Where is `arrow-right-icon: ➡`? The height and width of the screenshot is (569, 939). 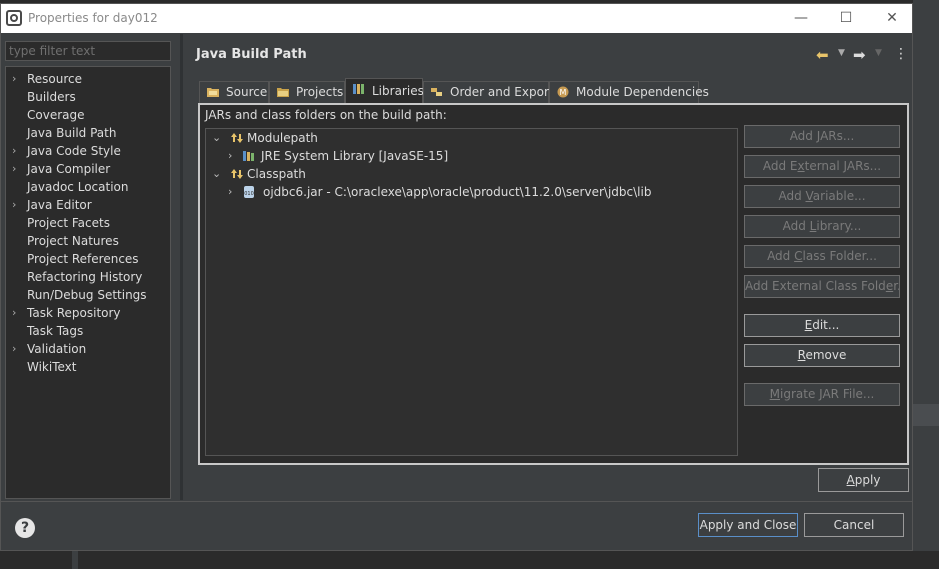 arrow-right-icon: ➡ is located at coordinates (859, 55).